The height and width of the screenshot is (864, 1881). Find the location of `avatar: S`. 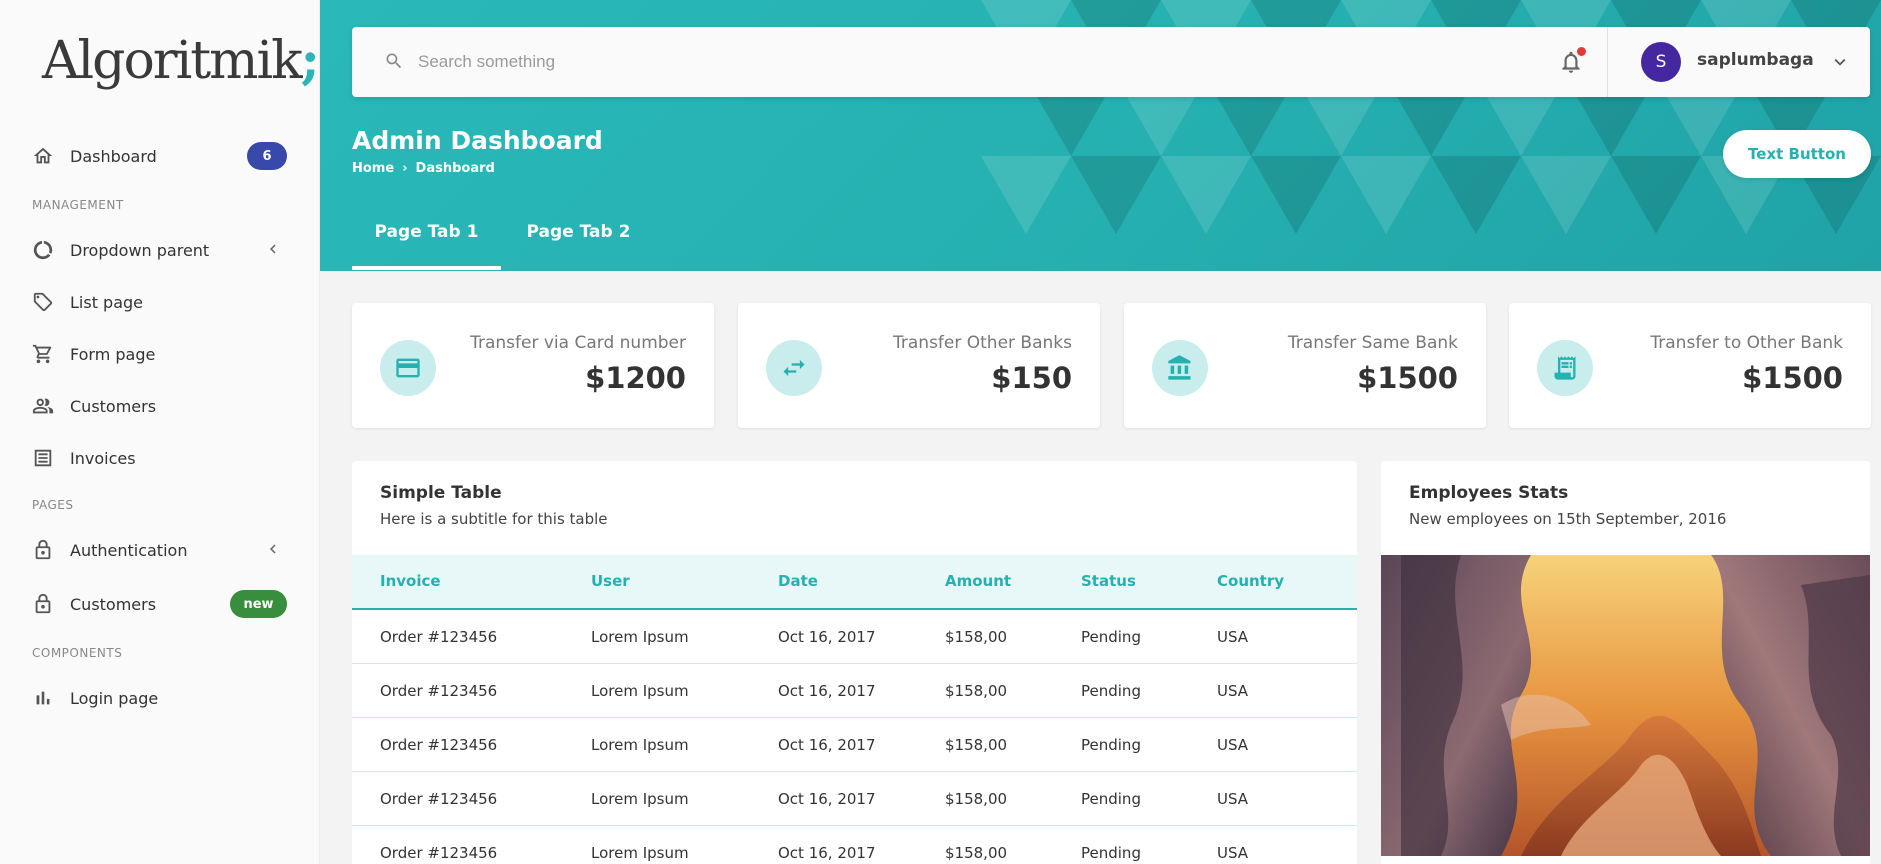

avatar: S is located at coordinates (1661, 62).